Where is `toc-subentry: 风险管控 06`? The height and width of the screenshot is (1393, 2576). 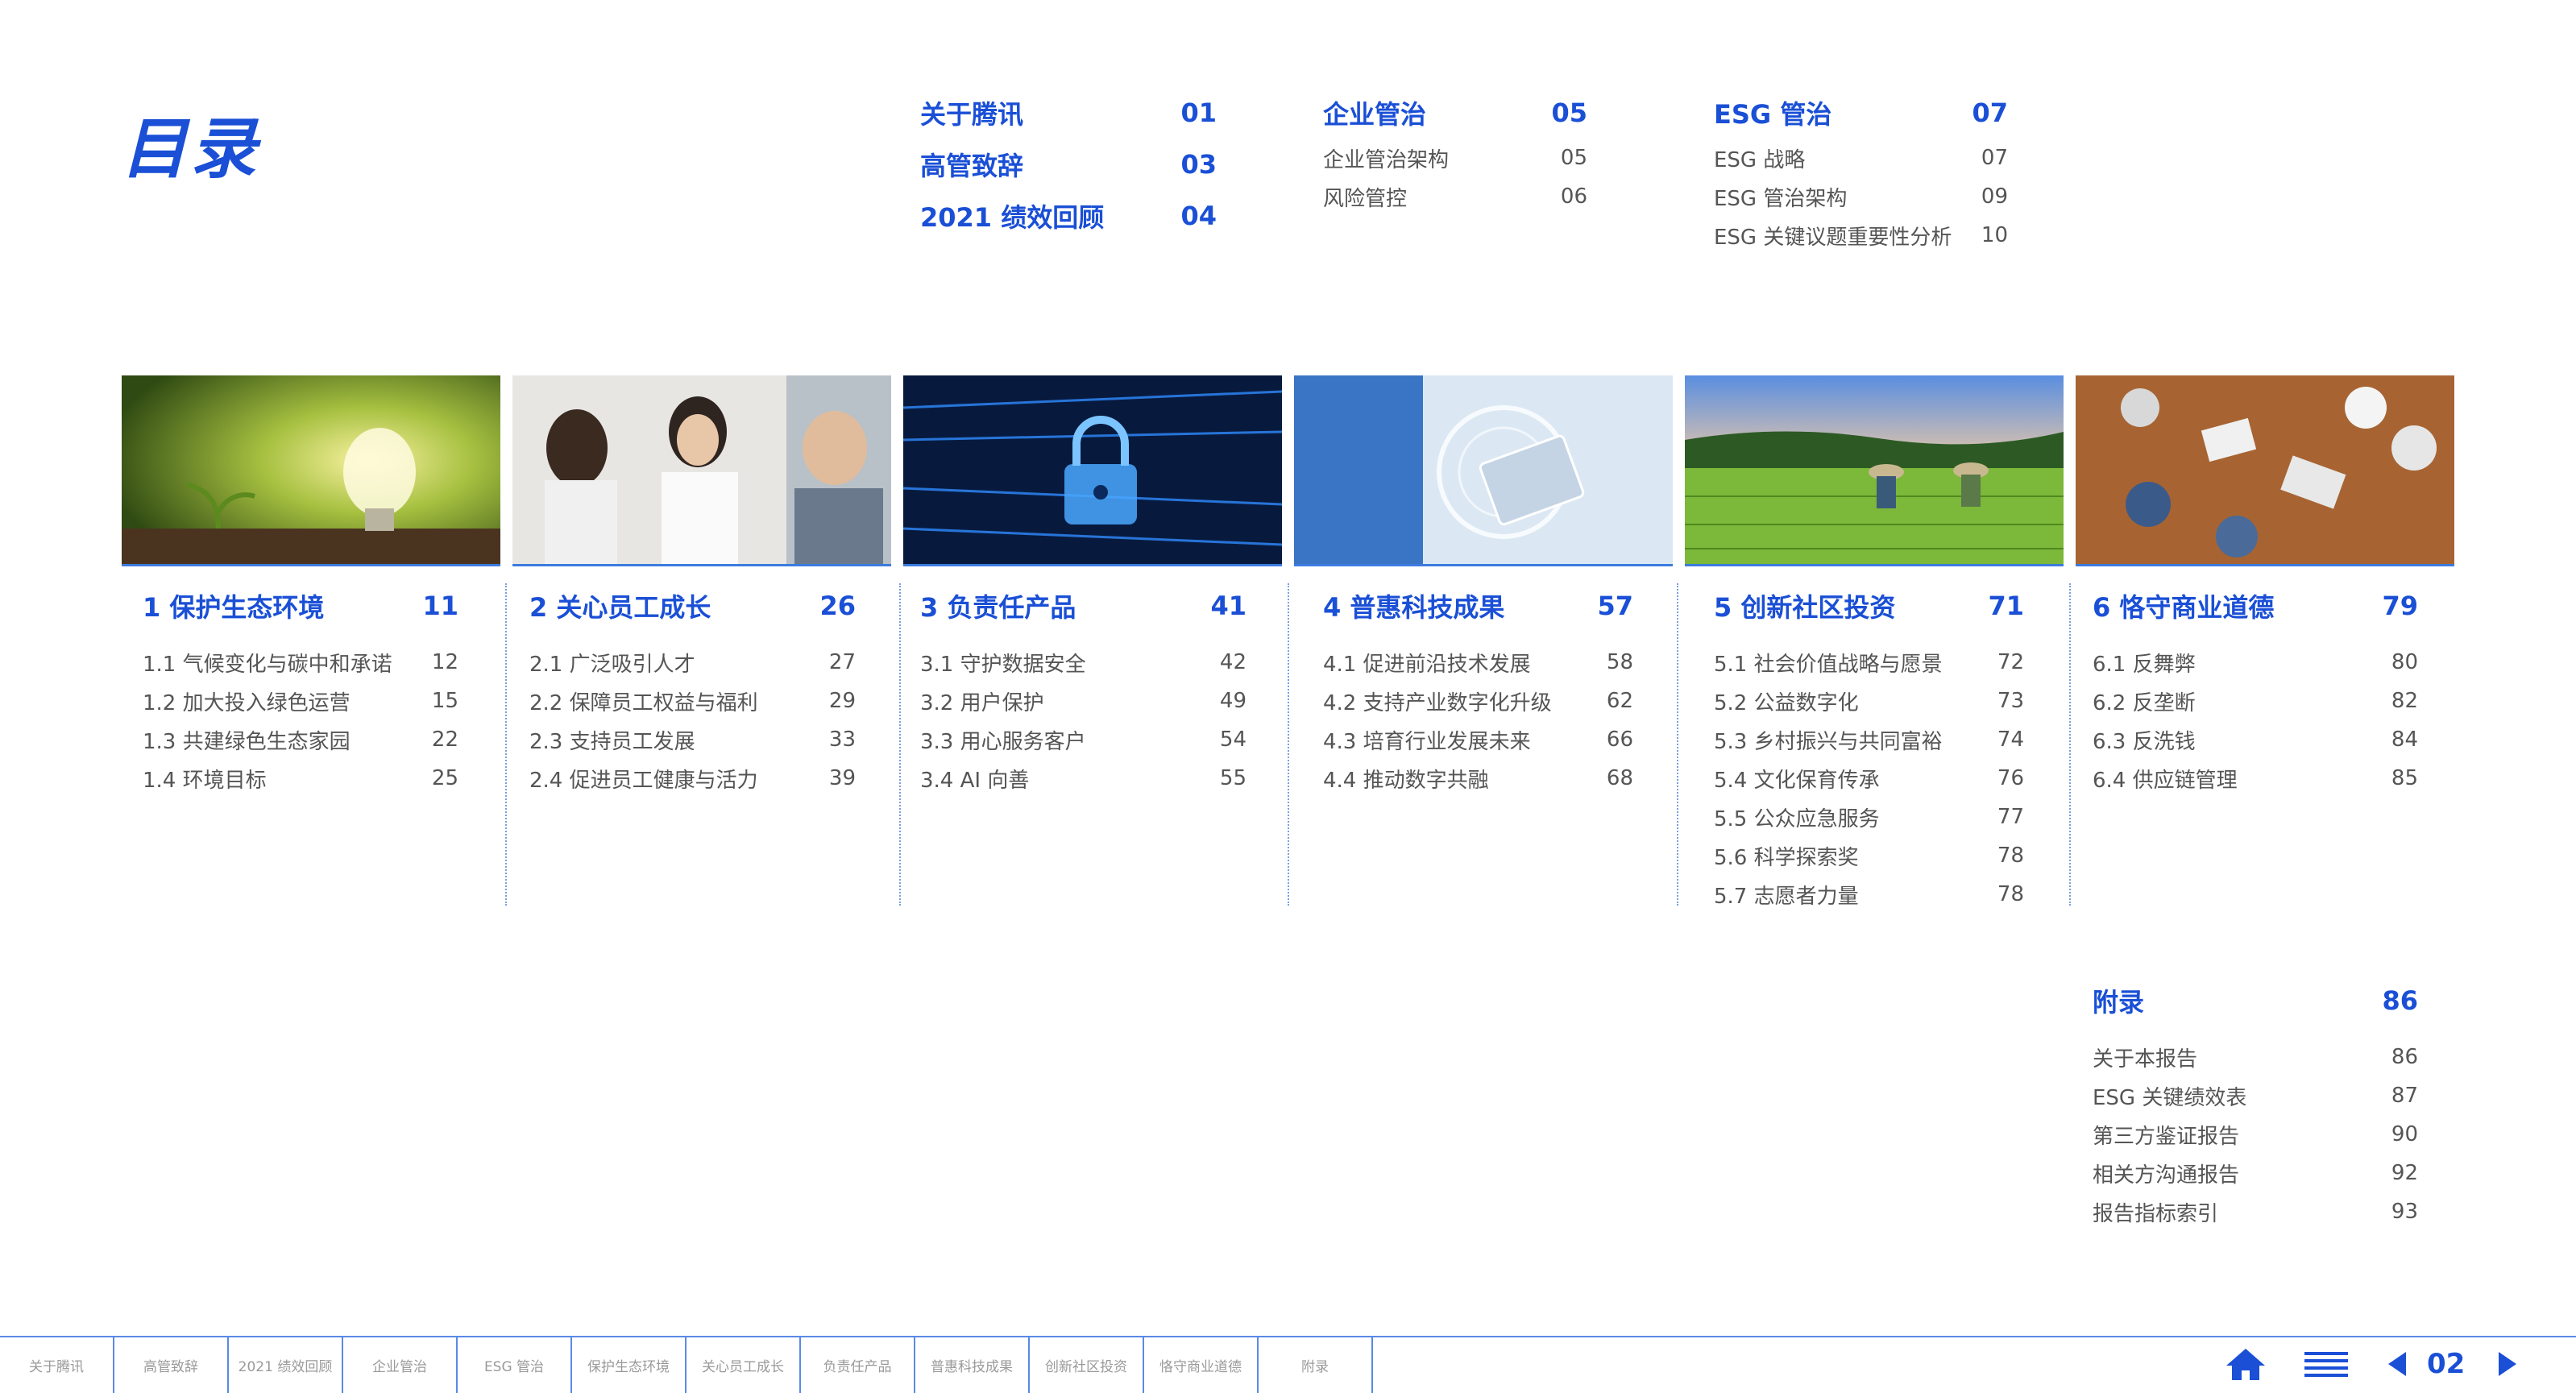 toc-subentry: 风险管控 06 is located at coordinates (1455, 196).